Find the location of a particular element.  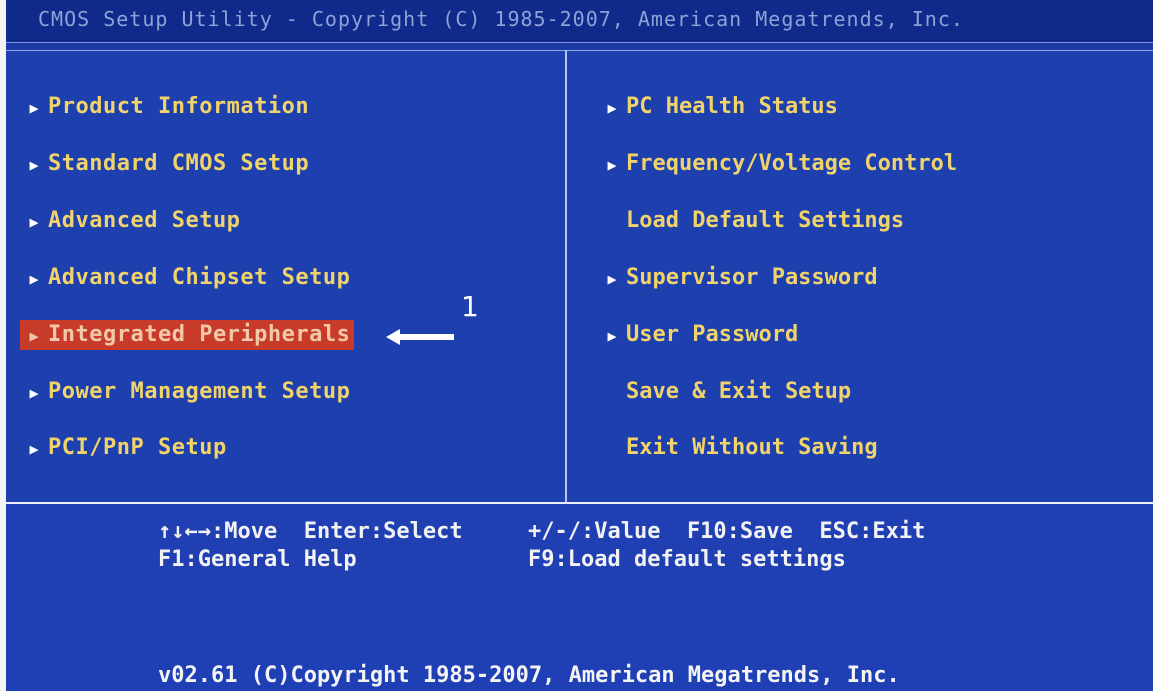

menu-item-standard-cmos-setup: ▶ Standard CMOS Setup is located at coordinates (164, 164).